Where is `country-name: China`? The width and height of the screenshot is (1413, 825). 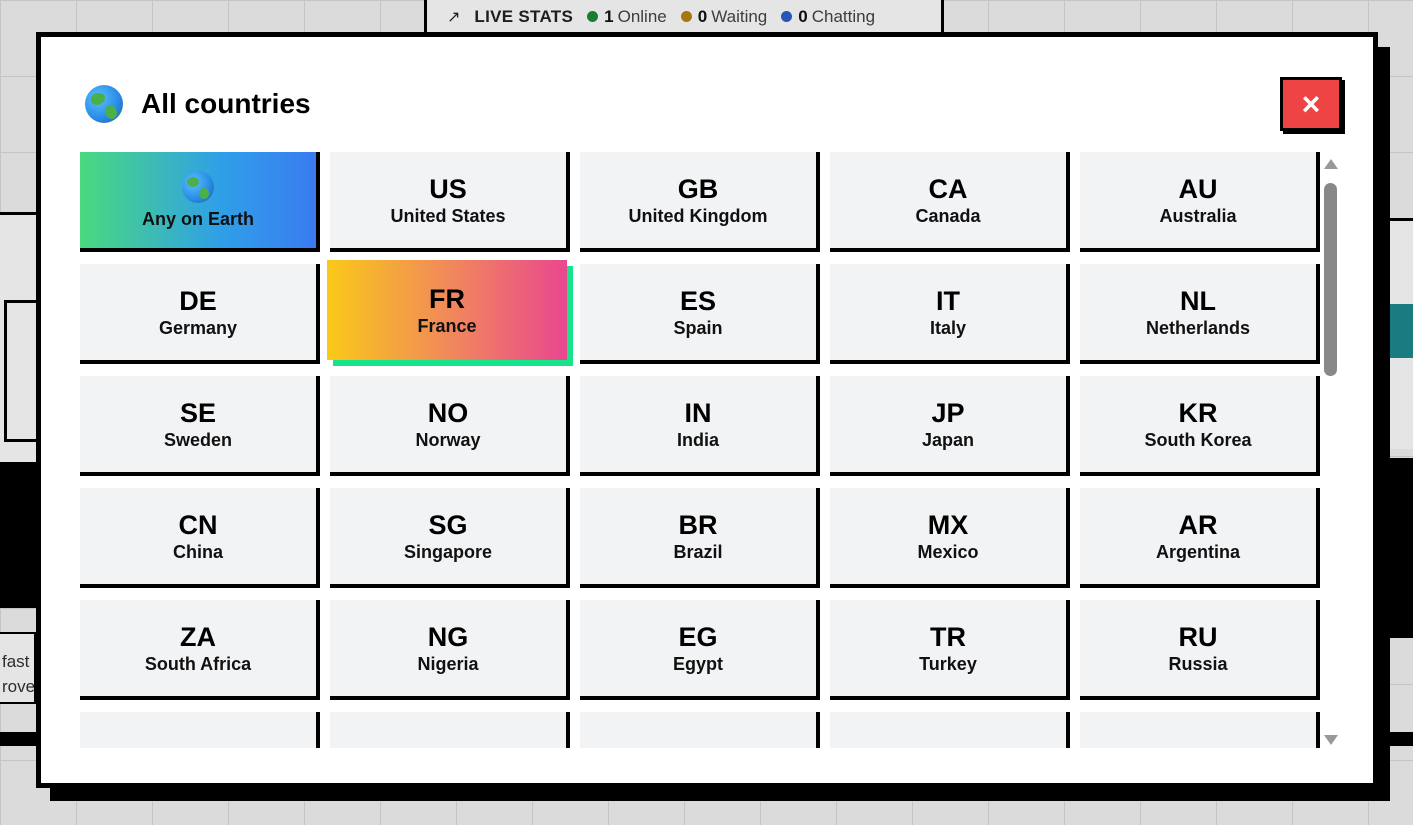 country-name: China is located at coordinates (197, 551).